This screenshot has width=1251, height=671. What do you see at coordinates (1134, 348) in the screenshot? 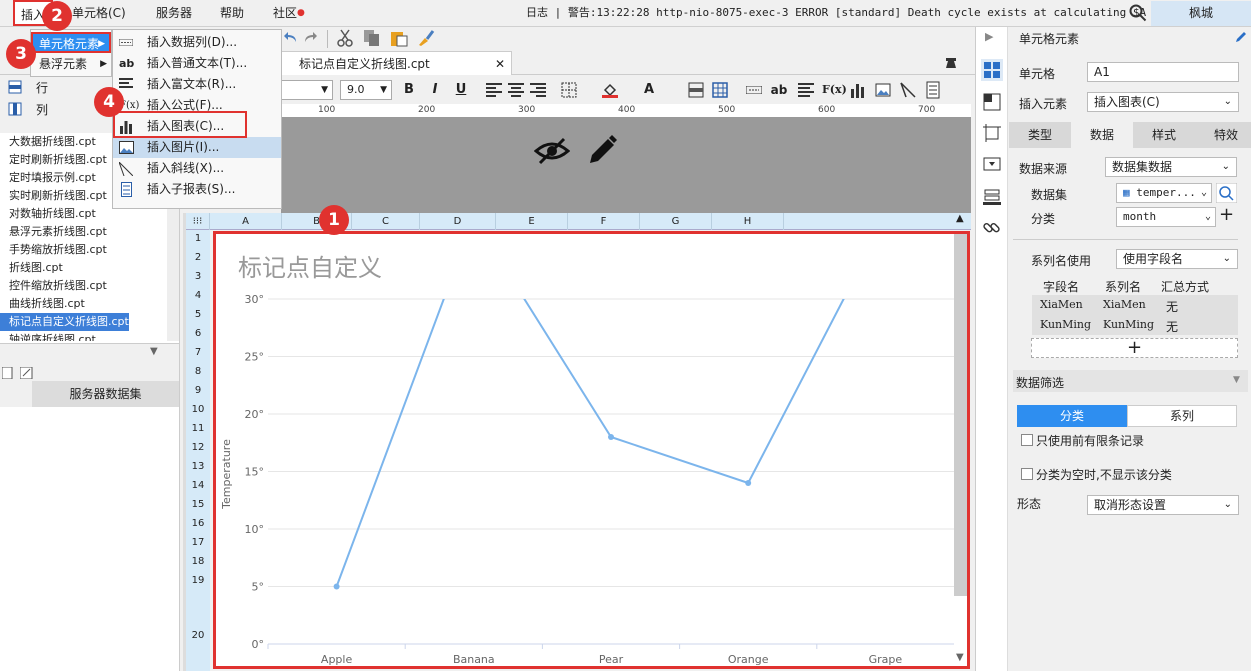
I see `add-row-button: +` at bounding box center [1134, 348].